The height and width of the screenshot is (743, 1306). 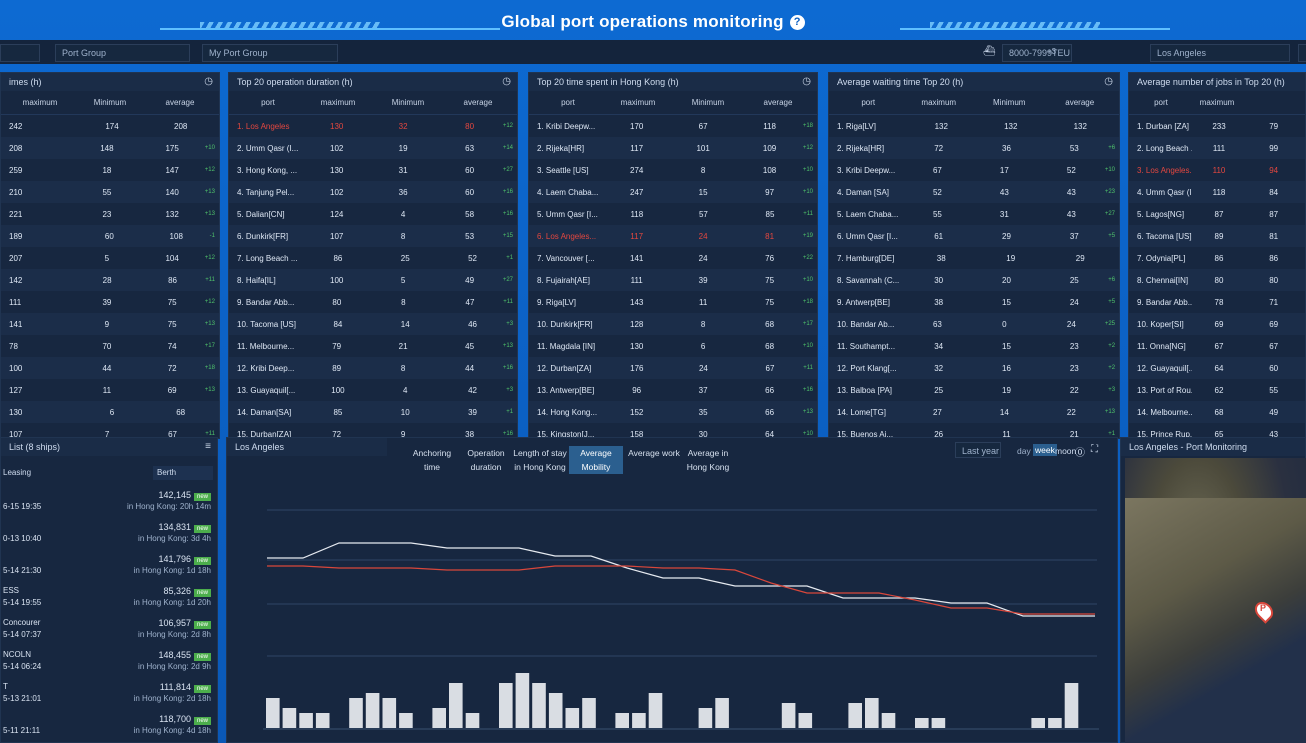 What do you see at coordinates (1217, 192) in the screenshot?
I see `table-row: 4. Umm Qasr (I... 118 84` at bounding box center [1217, 192].